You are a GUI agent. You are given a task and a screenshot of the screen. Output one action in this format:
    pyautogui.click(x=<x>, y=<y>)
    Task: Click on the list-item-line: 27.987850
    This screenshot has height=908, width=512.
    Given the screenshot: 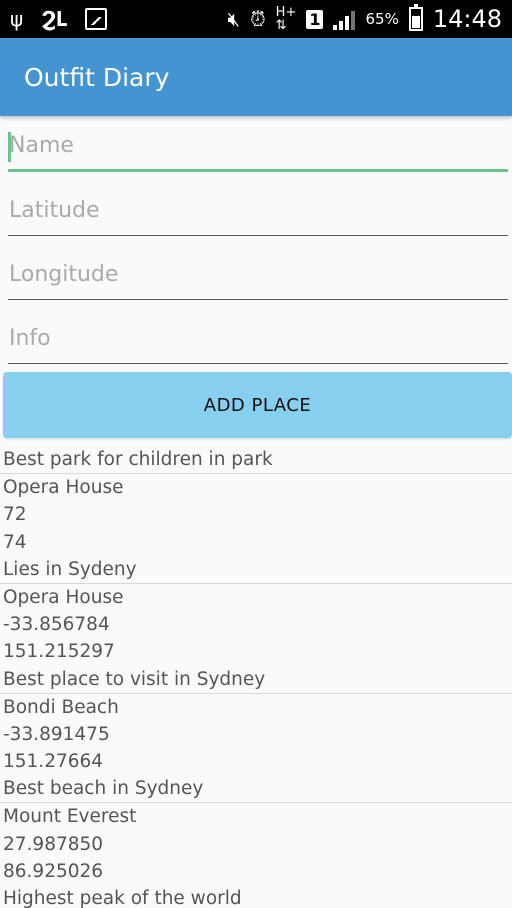 What is the action you would take?
    pyautogui.click(x=53, y=844)
    